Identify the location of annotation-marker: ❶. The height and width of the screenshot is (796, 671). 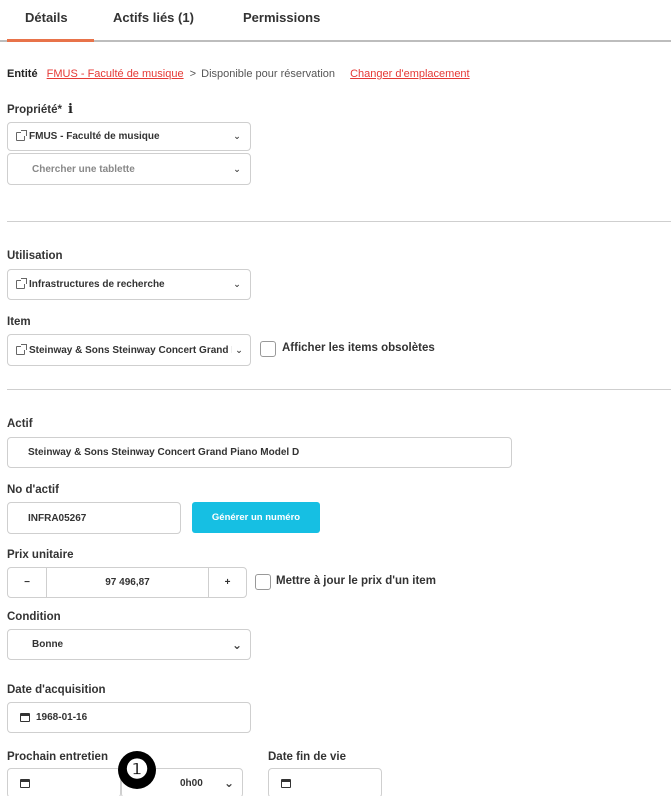
(137, 770).